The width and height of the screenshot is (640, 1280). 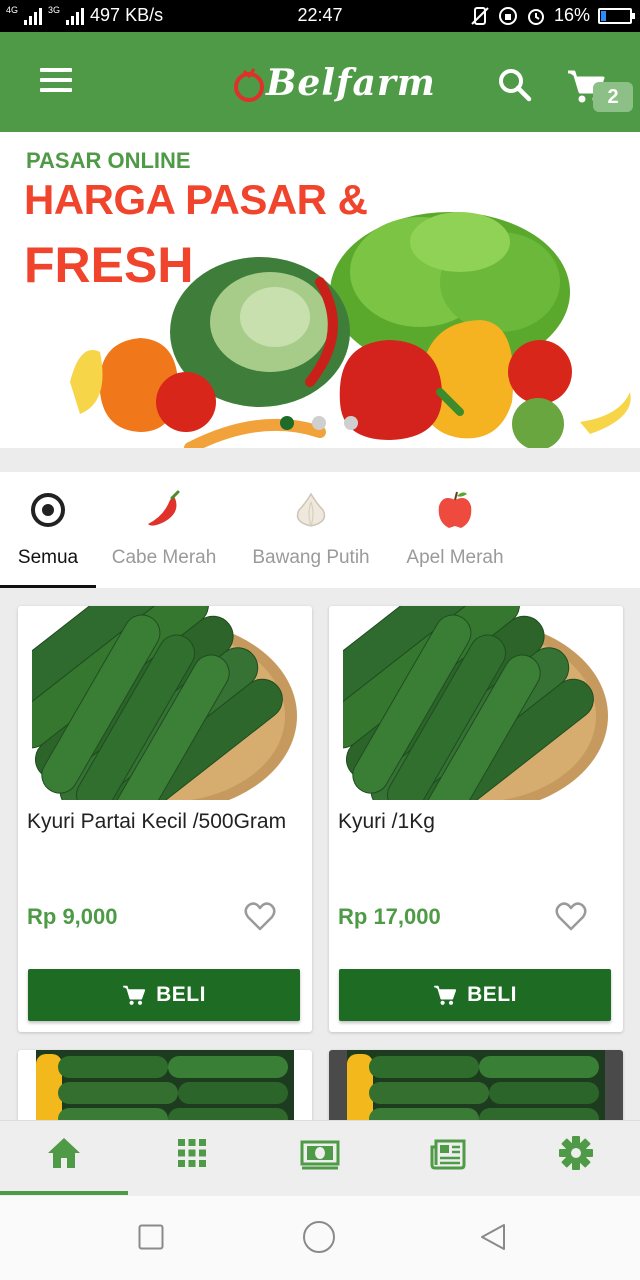 What do you see at coordinates (64, 1153) in the screenshot?
I see `home-icon` at bounding box center [64, 1153].